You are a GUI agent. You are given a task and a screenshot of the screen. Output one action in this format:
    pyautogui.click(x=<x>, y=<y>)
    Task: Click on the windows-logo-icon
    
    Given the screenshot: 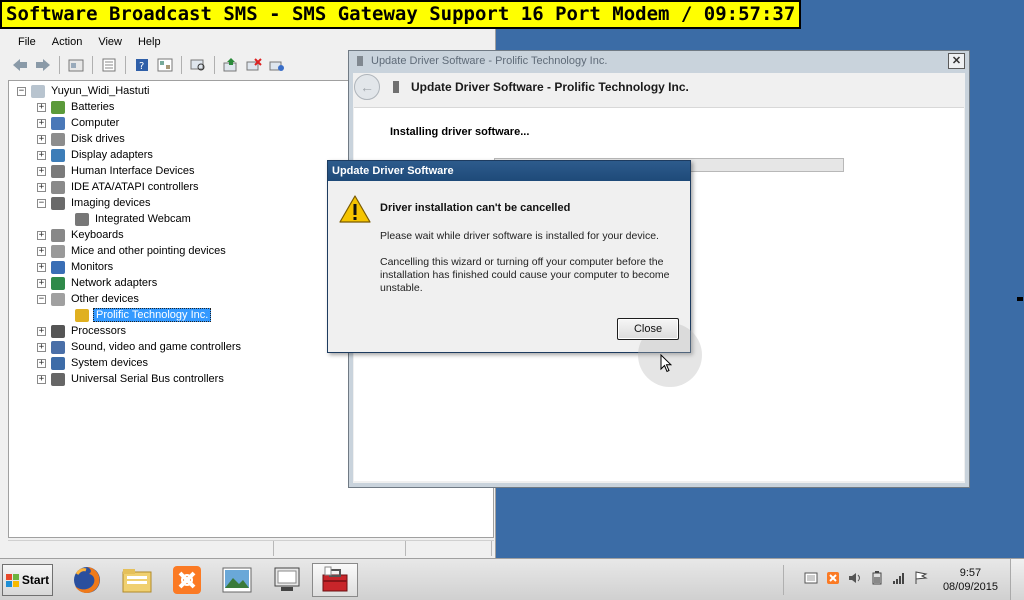 What is the action you would take?
    pyautogui.click(x=12, y=580)
    